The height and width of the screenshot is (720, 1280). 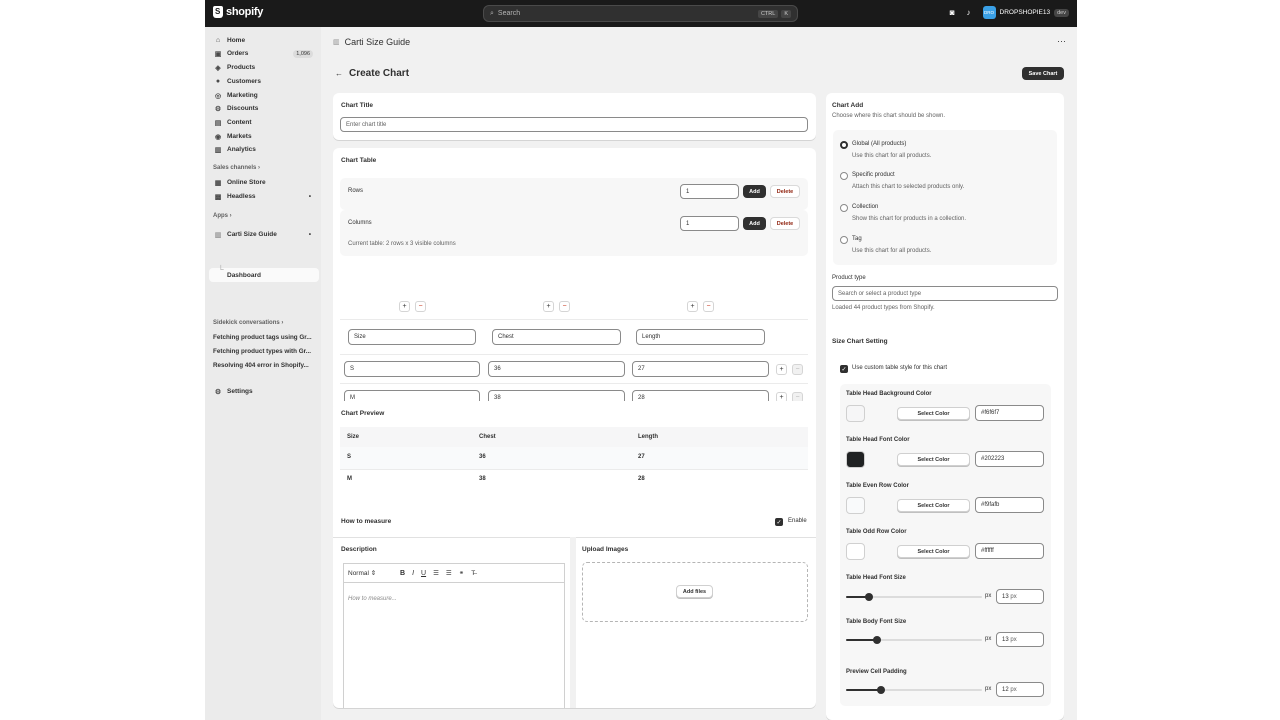 I want to click on sidebar-item-markets: ◉ Markets, so click(x=263, y=136).